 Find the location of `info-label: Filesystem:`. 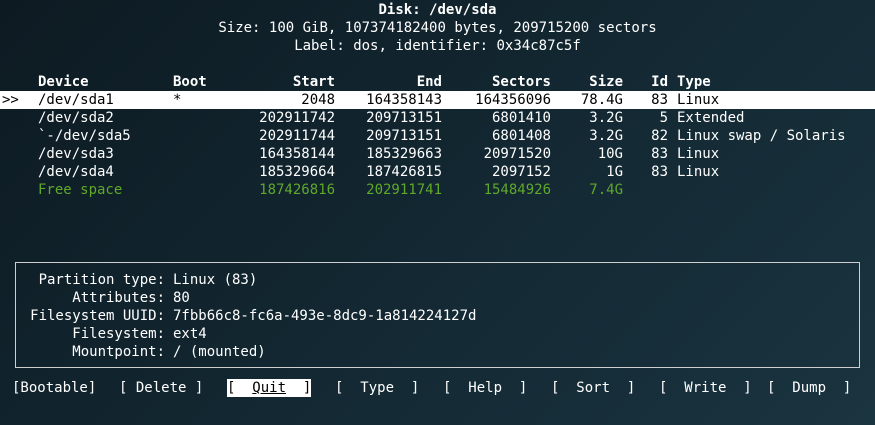

info-label: Filesystem: is located at coordinates (118, 334).